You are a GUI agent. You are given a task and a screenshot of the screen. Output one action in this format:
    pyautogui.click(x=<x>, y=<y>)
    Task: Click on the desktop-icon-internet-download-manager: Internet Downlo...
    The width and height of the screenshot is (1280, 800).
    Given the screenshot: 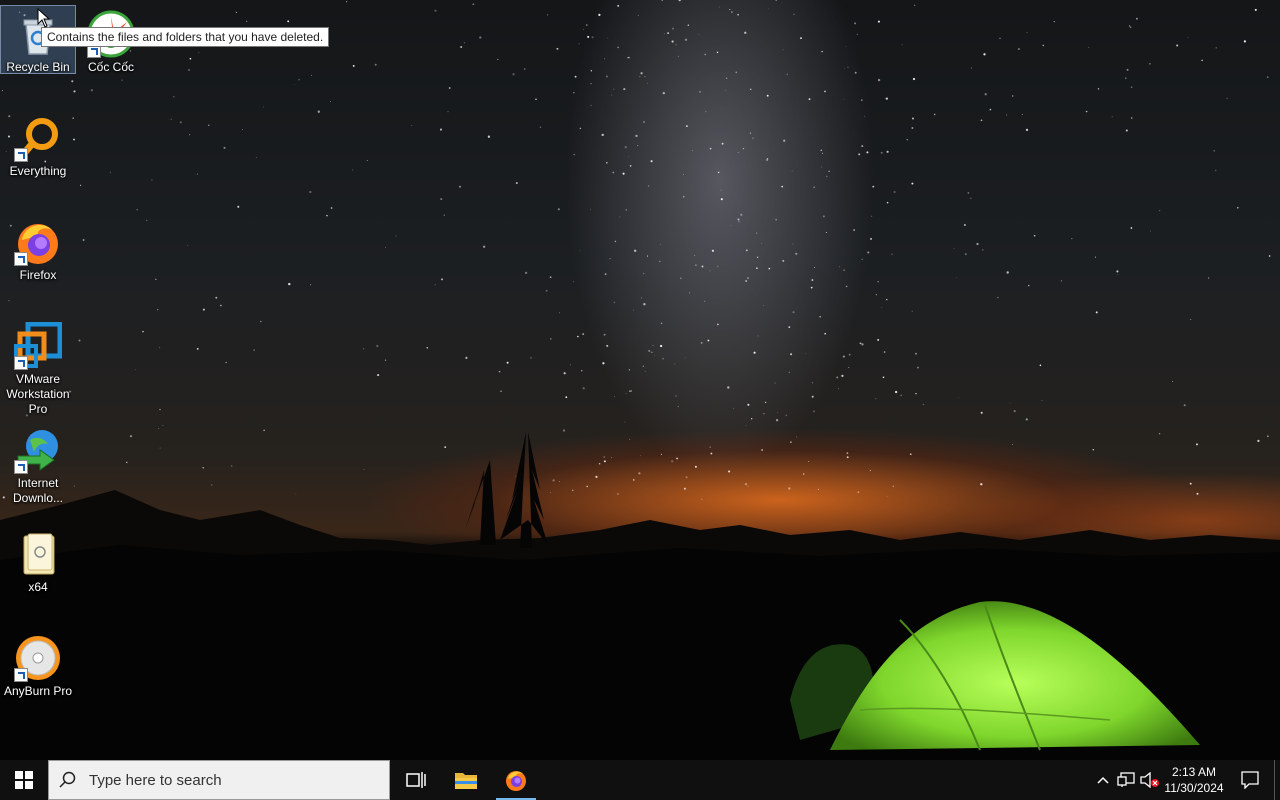 What is the action you would take?
    pyautogui.click(x=38, y=464)
    